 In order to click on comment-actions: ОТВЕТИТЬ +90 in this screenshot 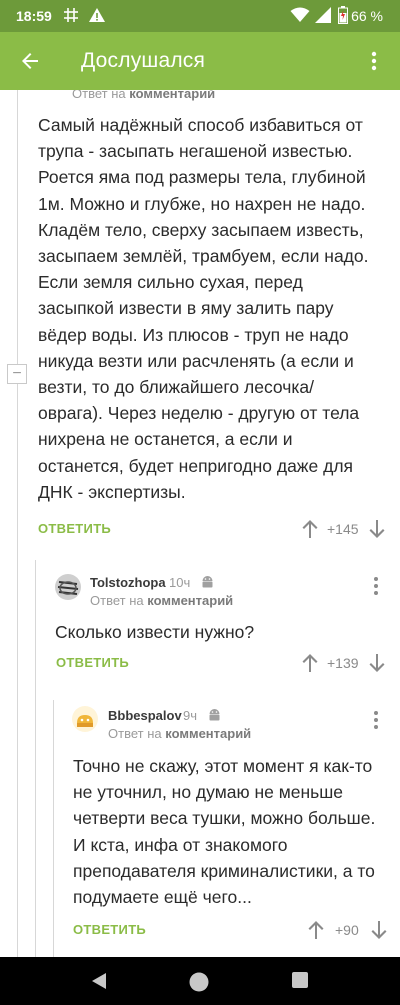, I will do `click(200, 930)`.